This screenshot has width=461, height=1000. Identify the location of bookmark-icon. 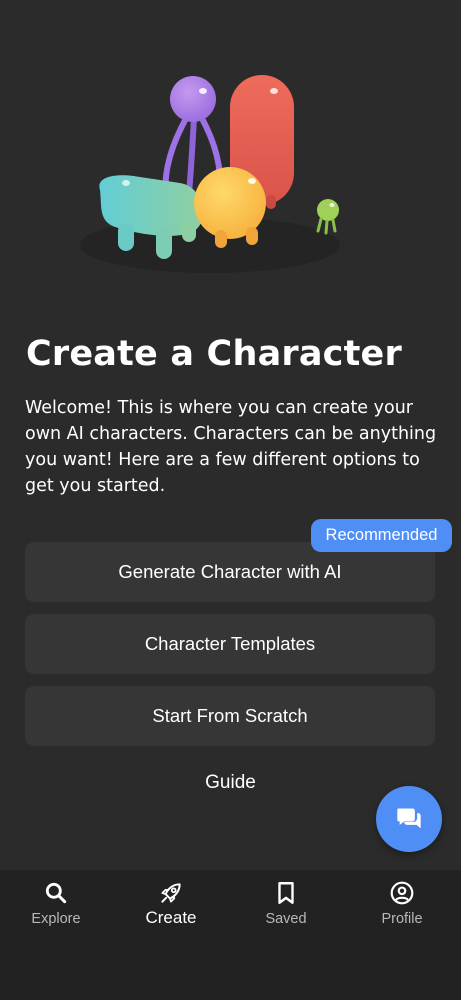
(286, 893).